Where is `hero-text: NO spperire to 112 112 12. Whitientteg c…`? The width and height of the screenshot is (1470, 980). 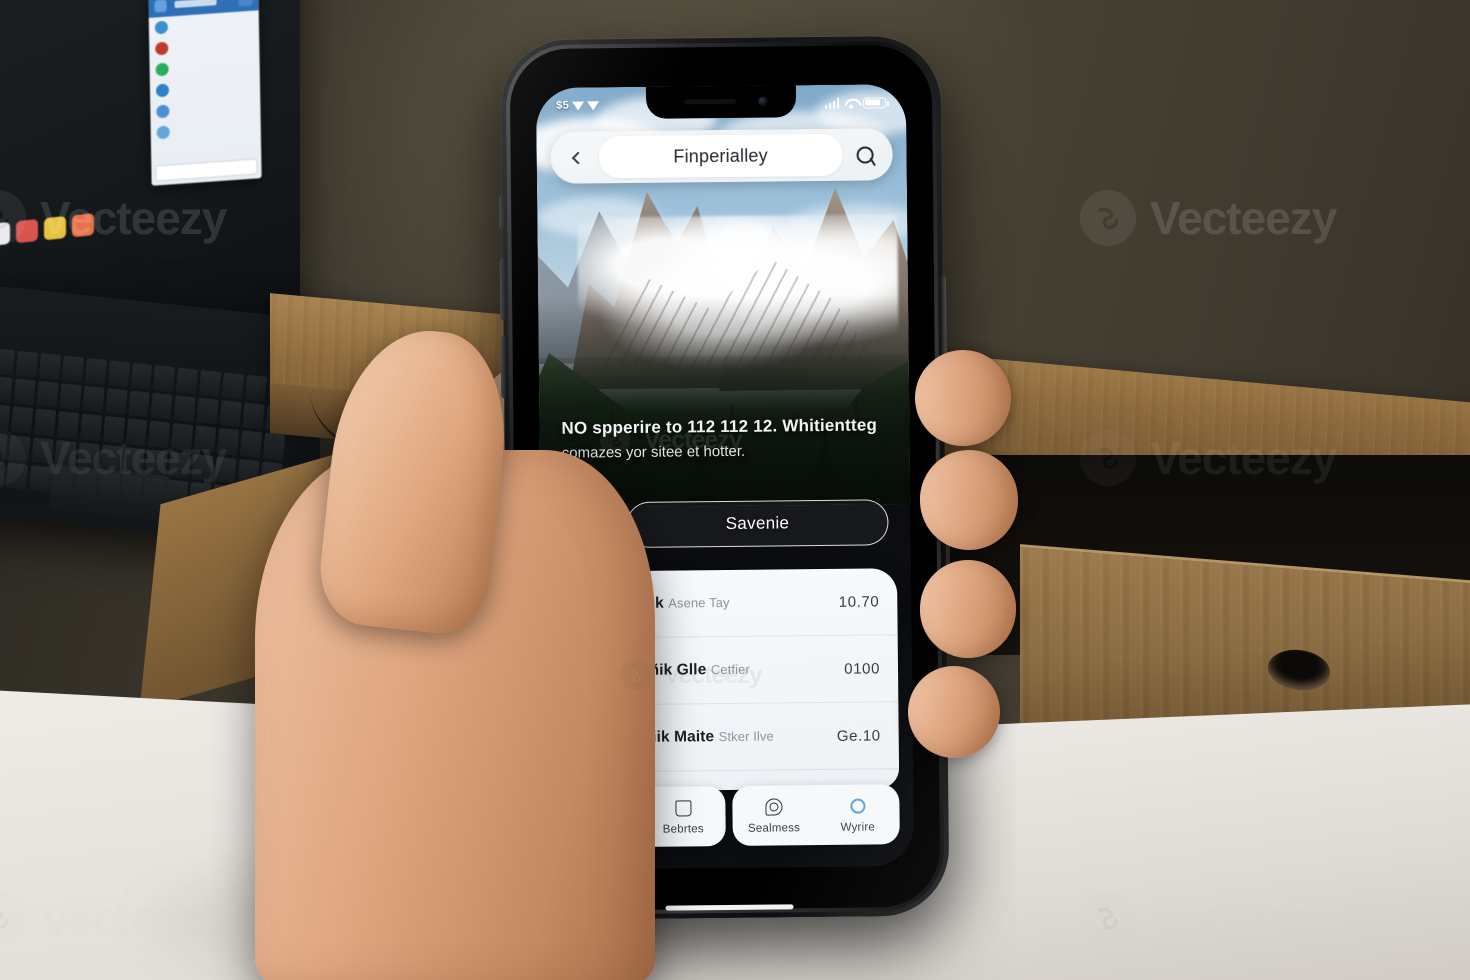
hero-text: NO spperire to 112 112 12. Whitientteg c… is located at coordinates (724, 438).